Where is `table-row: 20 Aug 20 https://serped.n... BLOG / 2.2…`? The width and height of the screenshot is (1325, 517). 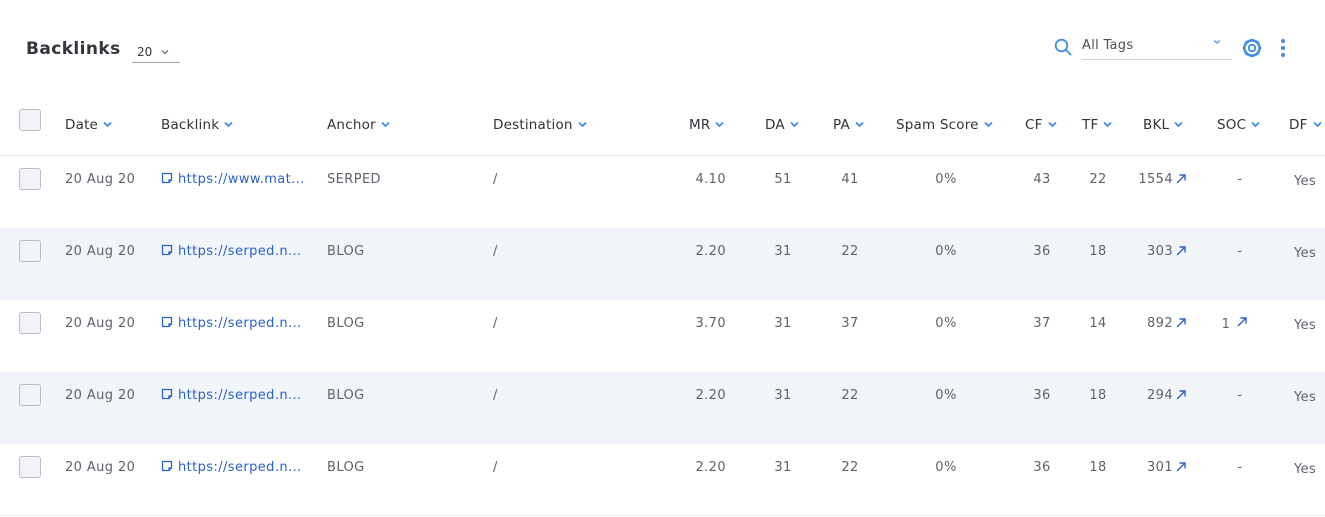 table-row: 20 Aug 20 https://serped.n... BLOG / 2.2… is located at coordinates (662, 408).